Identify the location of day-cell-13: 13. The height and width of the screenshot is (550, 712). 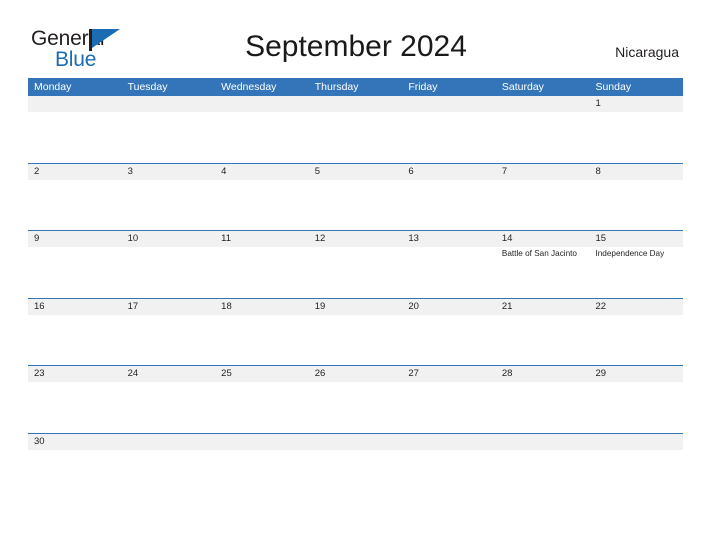
(449, 264).